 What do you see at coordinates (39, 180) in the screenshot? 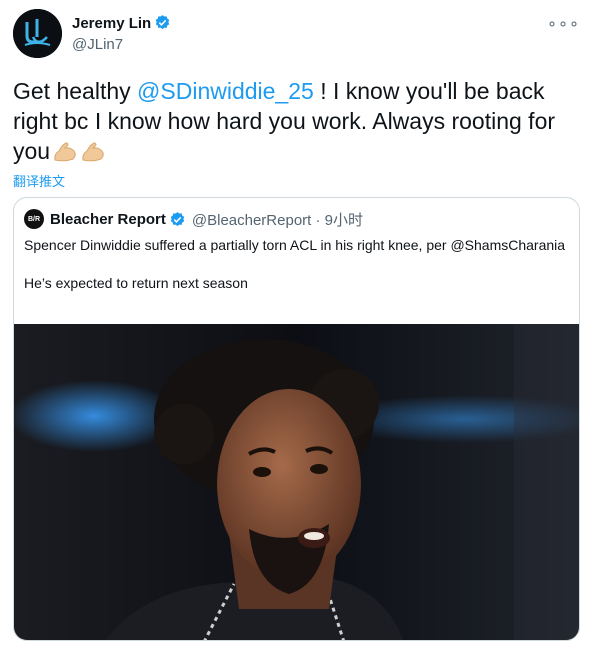
I see `translate-tweet-link: 翻译推文` at bounding box center [39, 180].